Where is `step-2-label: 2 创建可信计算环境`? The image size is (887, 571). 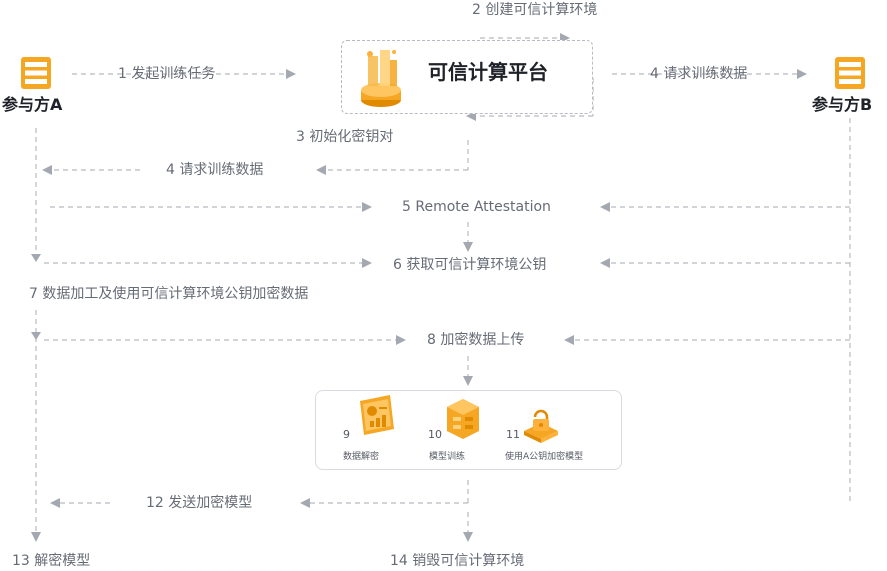
step-2-label: 2 创建可信计算环境 is located at coordinates (535, 10).